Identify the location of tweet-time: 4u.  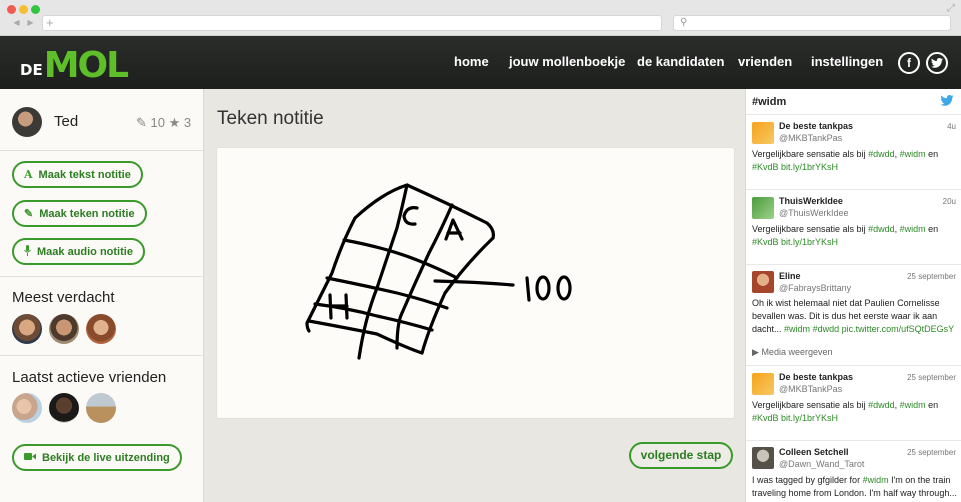
(951, 126).